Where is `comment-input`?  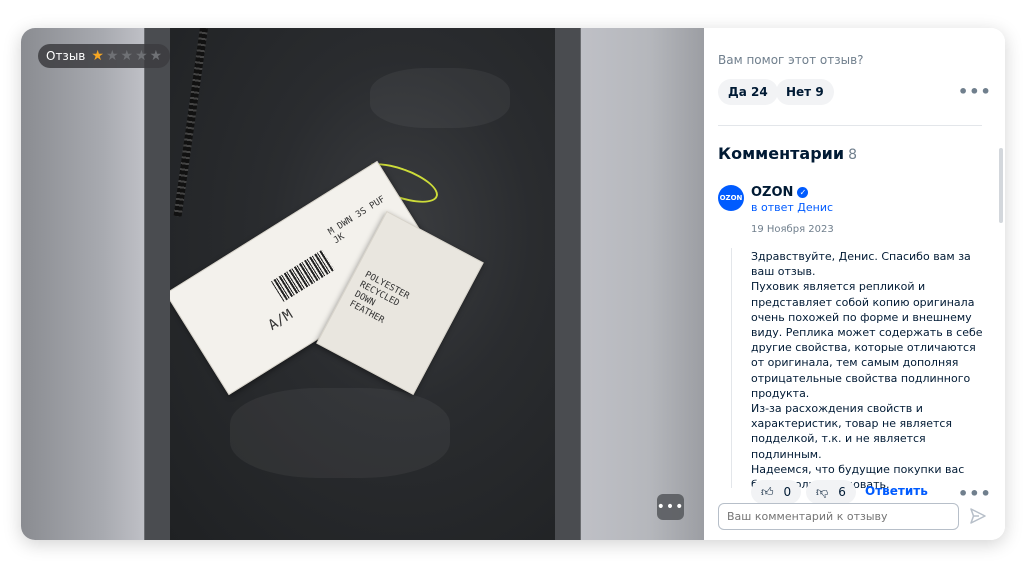 comment-input is located at coordinates (838, 516).